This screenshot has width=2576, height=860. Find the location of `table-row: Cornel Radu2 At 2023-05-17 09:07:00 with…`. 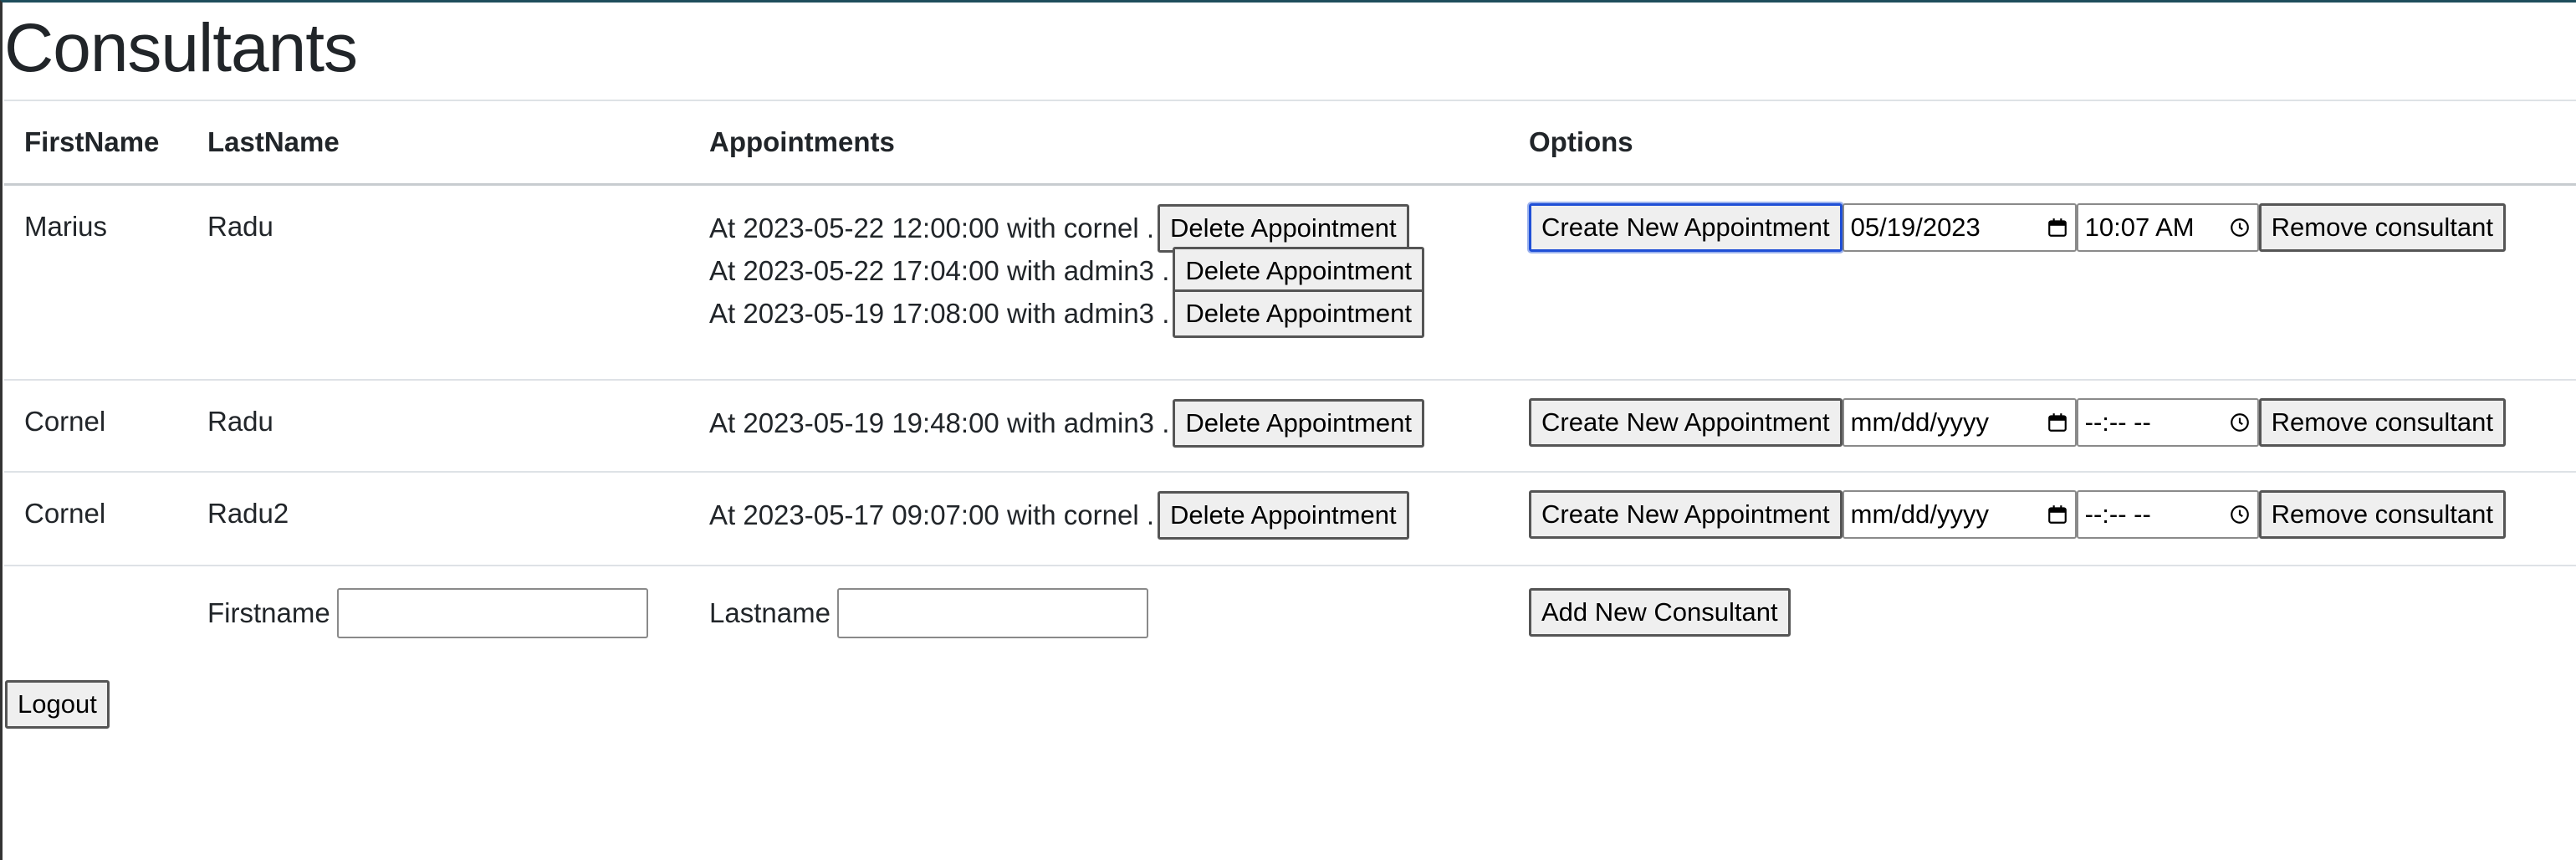

table-row: Cornel Radu2 At 2023-05-17 09:07:00 with… is located at coordinates (1290, 519).